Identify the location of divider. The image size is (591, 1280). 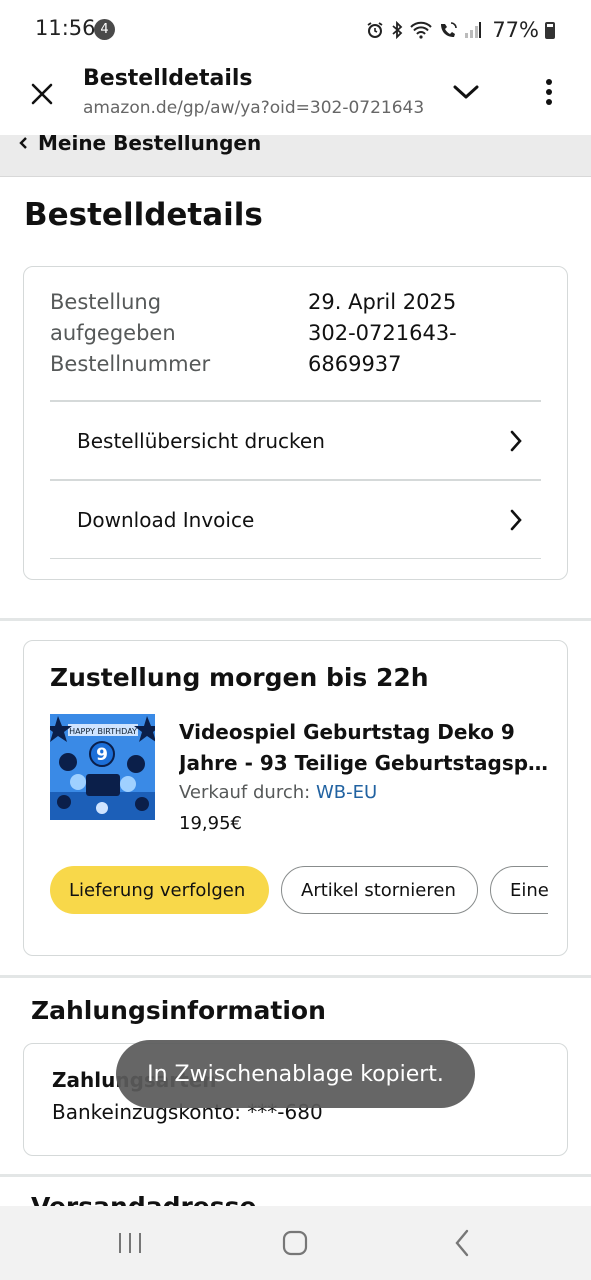
(295, 558).